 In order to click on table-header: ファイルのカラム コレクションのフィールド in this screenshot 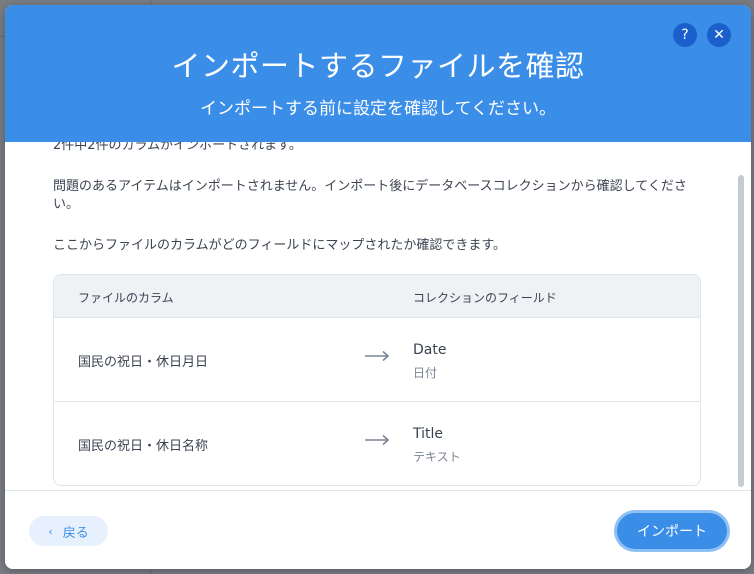, I will do `click(377, 296)`.